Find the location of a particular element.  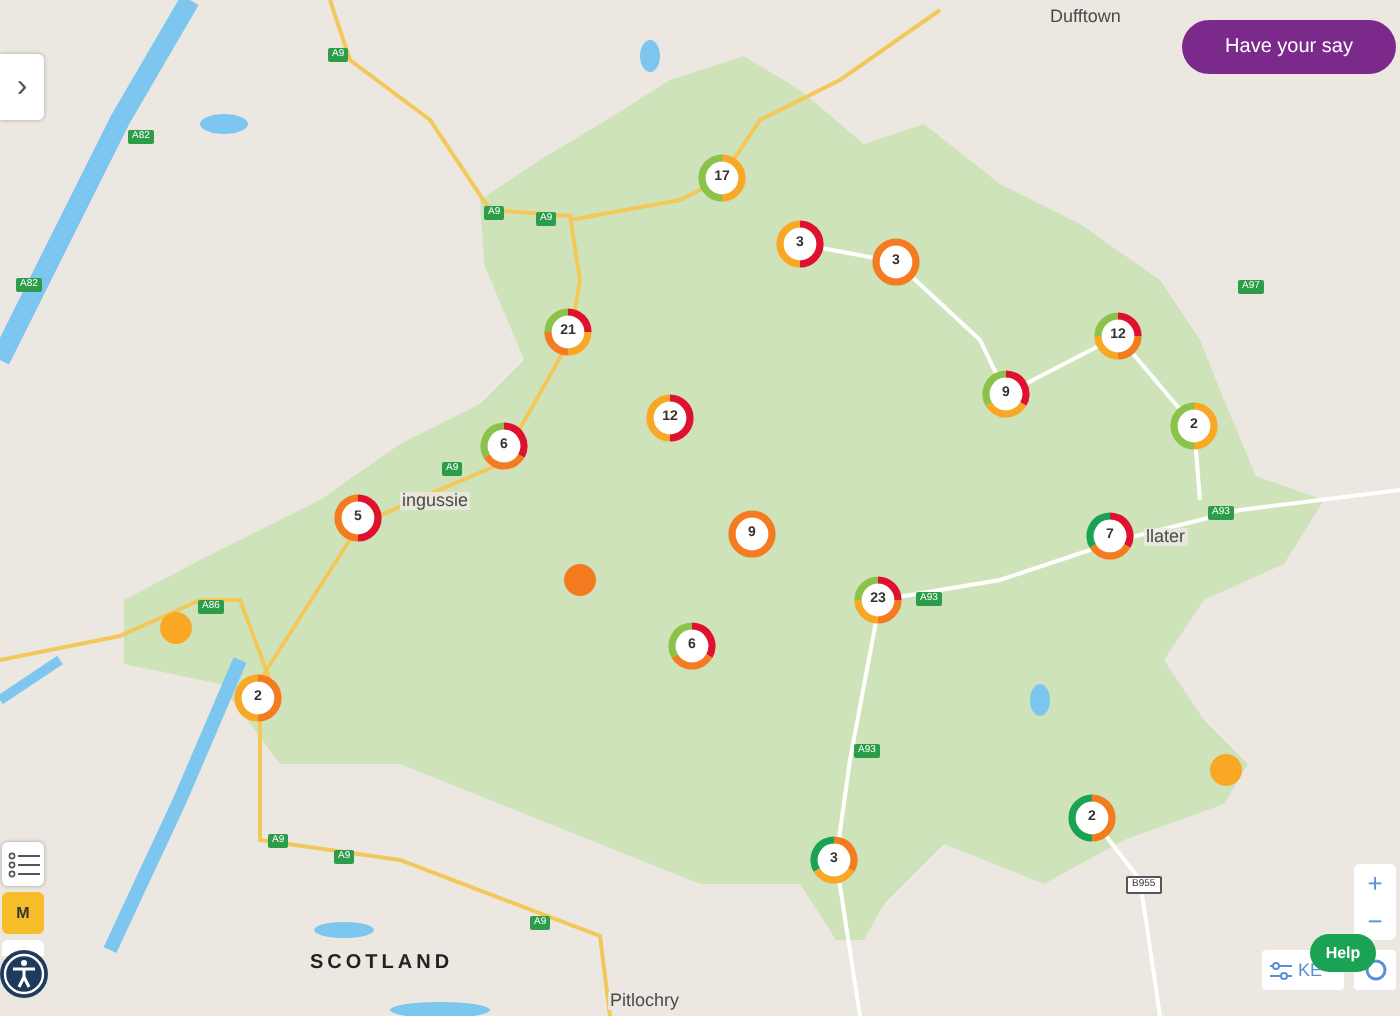

sliders-icon is located at coordinates (1281, 970).